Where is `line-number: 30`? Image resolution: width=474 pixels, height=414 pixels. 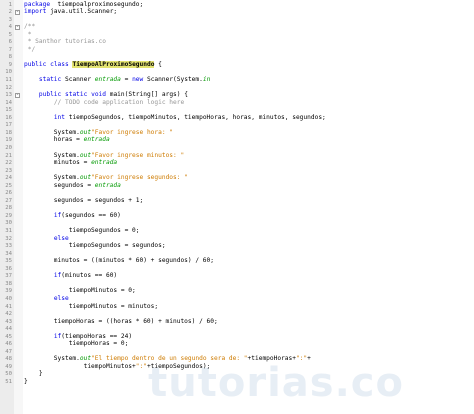 line-number: 30 is located at coordinates (8, 223).